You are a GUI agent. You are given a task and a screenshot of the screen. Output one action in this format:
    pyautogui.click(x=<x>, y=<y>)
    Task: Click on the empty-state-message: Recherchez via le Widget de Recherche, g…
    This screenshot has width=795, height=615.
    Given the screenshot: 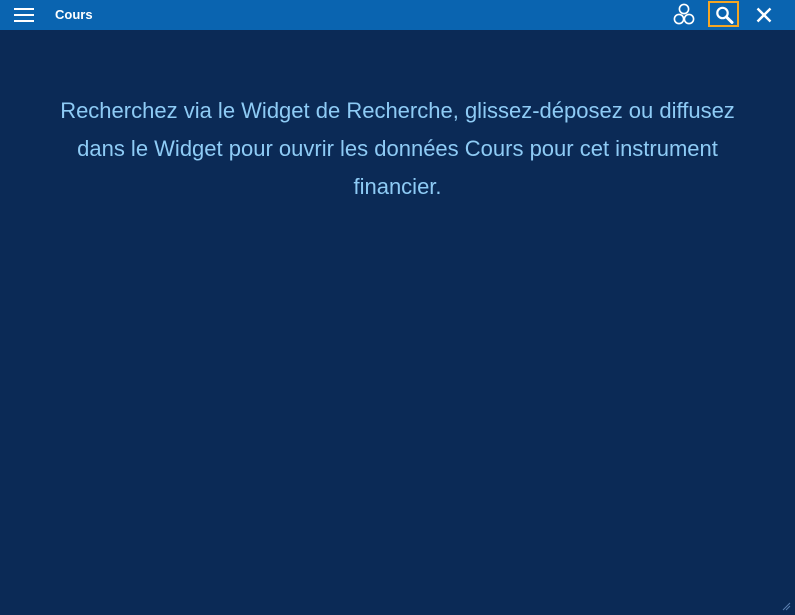 What is the action you would take?
    pyautogui.click(x=397, y=148)
    